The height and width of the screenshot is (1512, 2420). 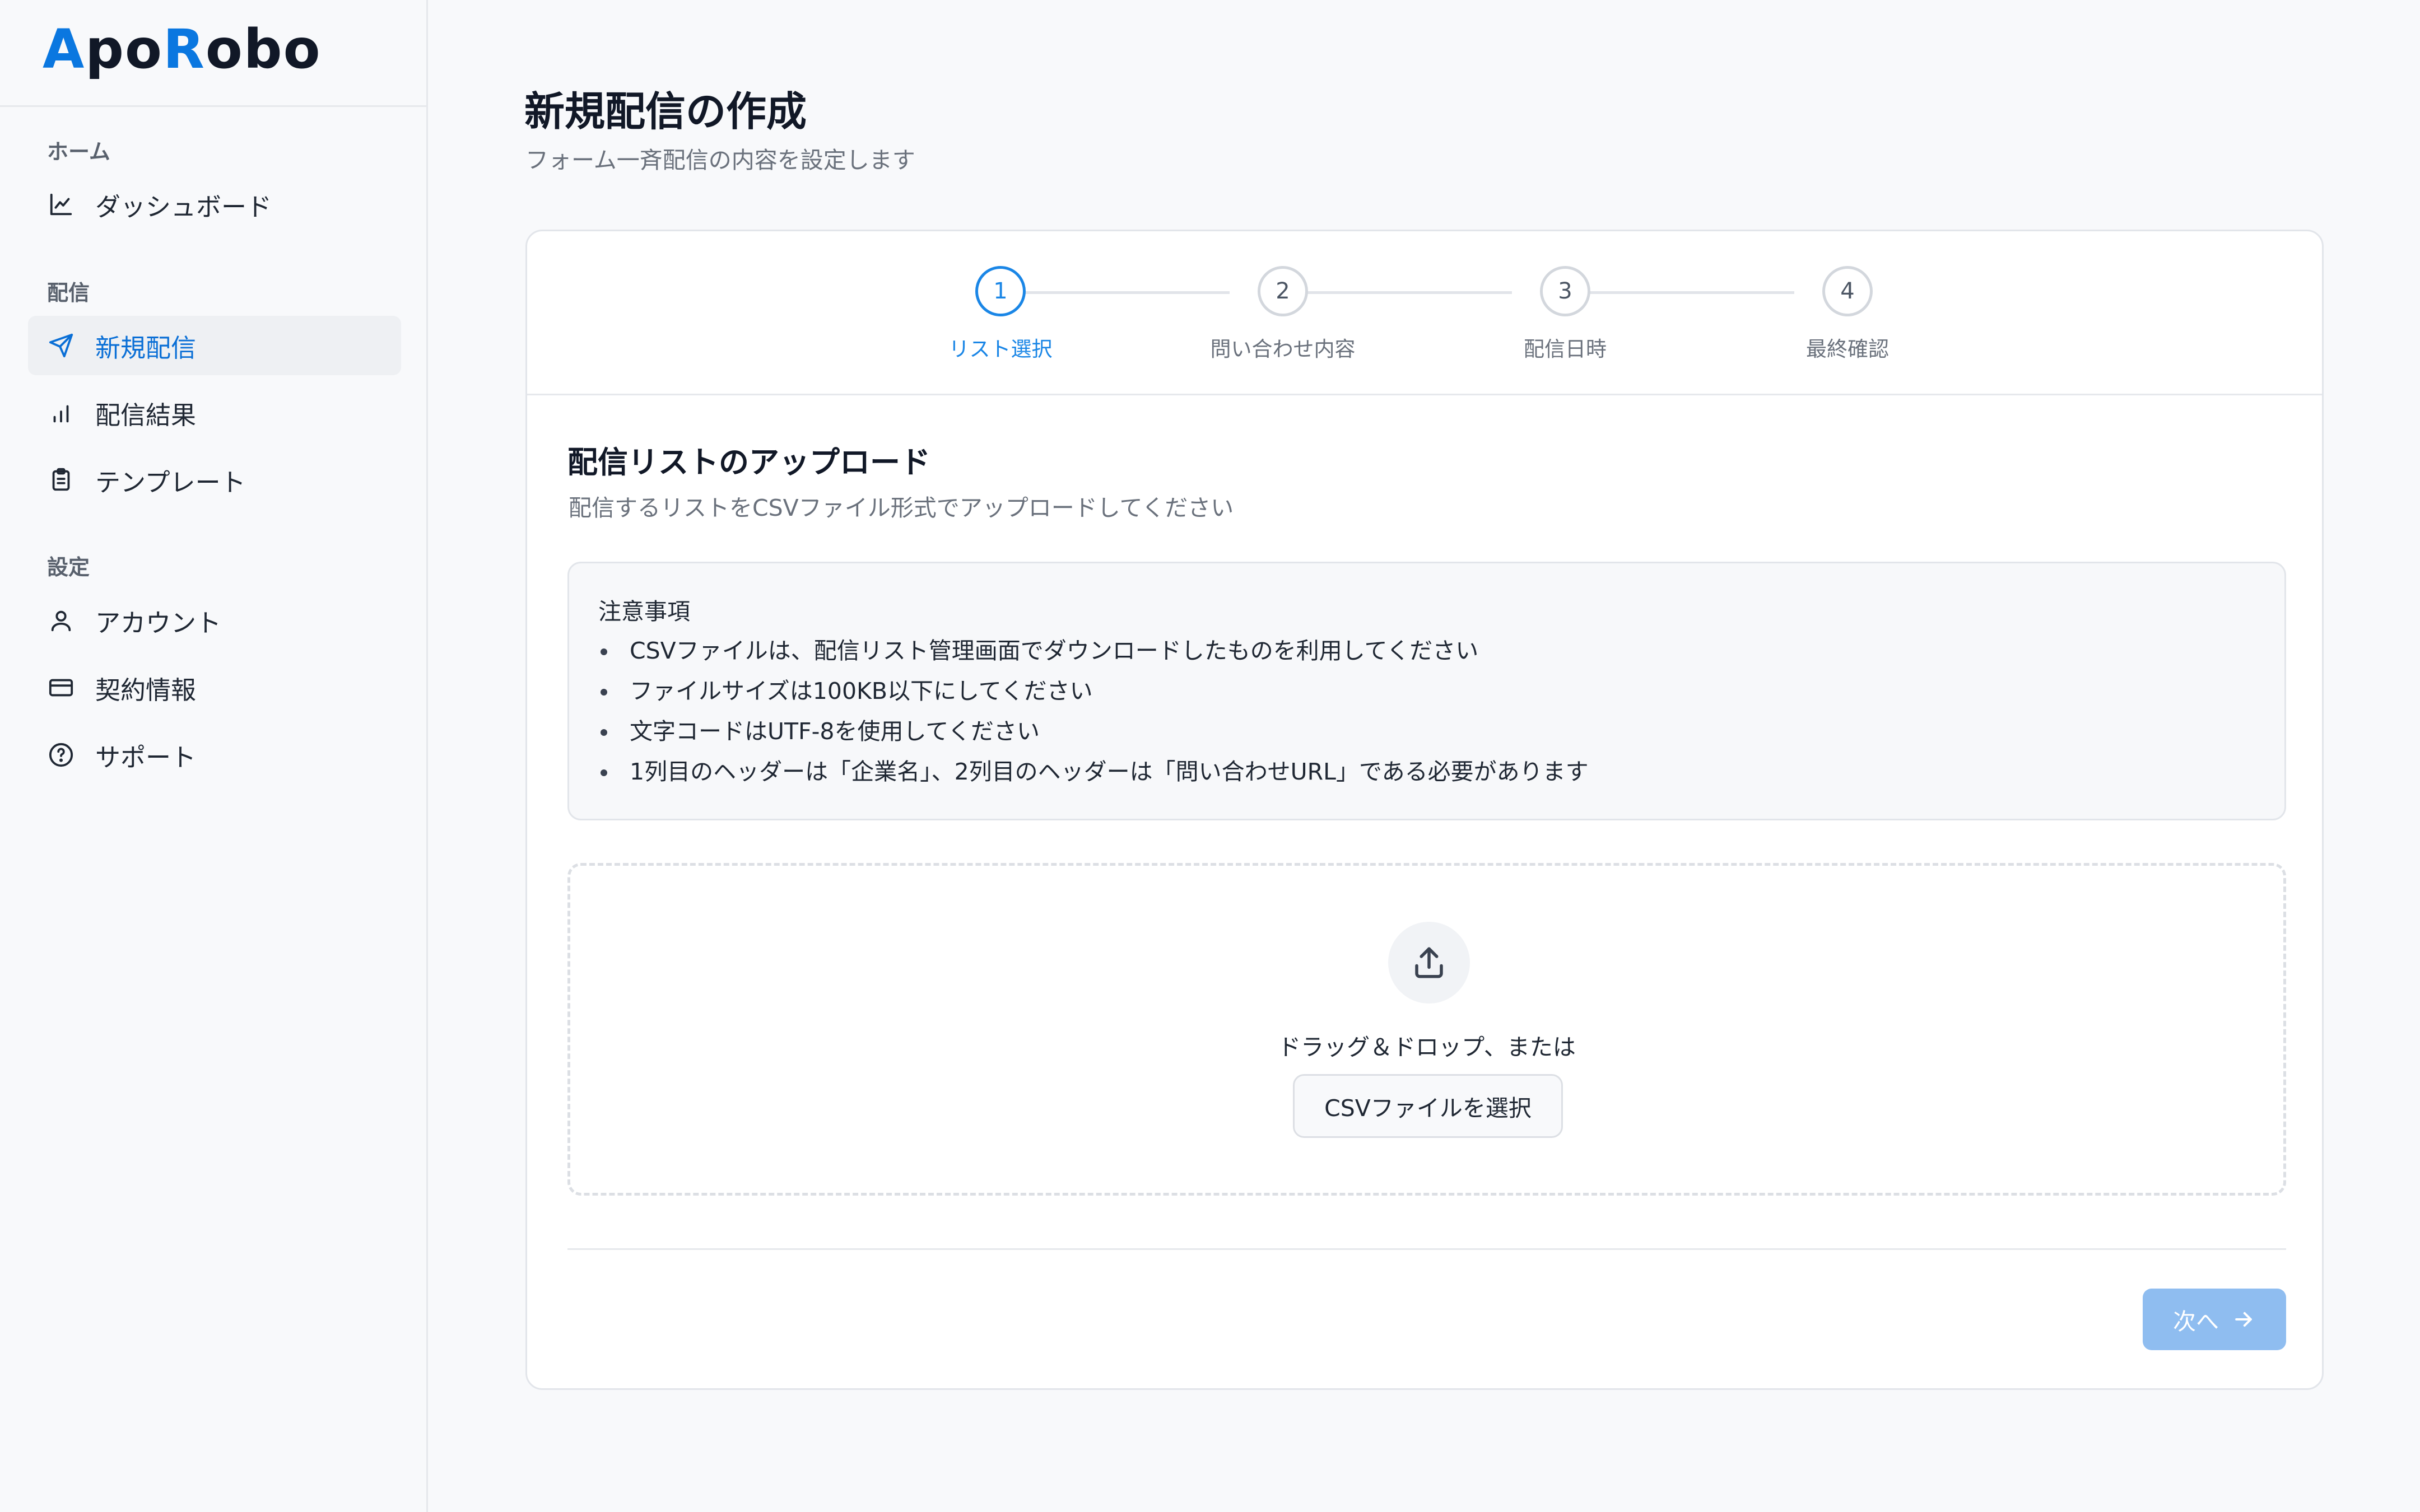 What do you see at coordinates (1093, 732) in the screenshot?
I see `notice-item: 文字コードはUTF-8を使用してください` at bounding box center [1093, 732].